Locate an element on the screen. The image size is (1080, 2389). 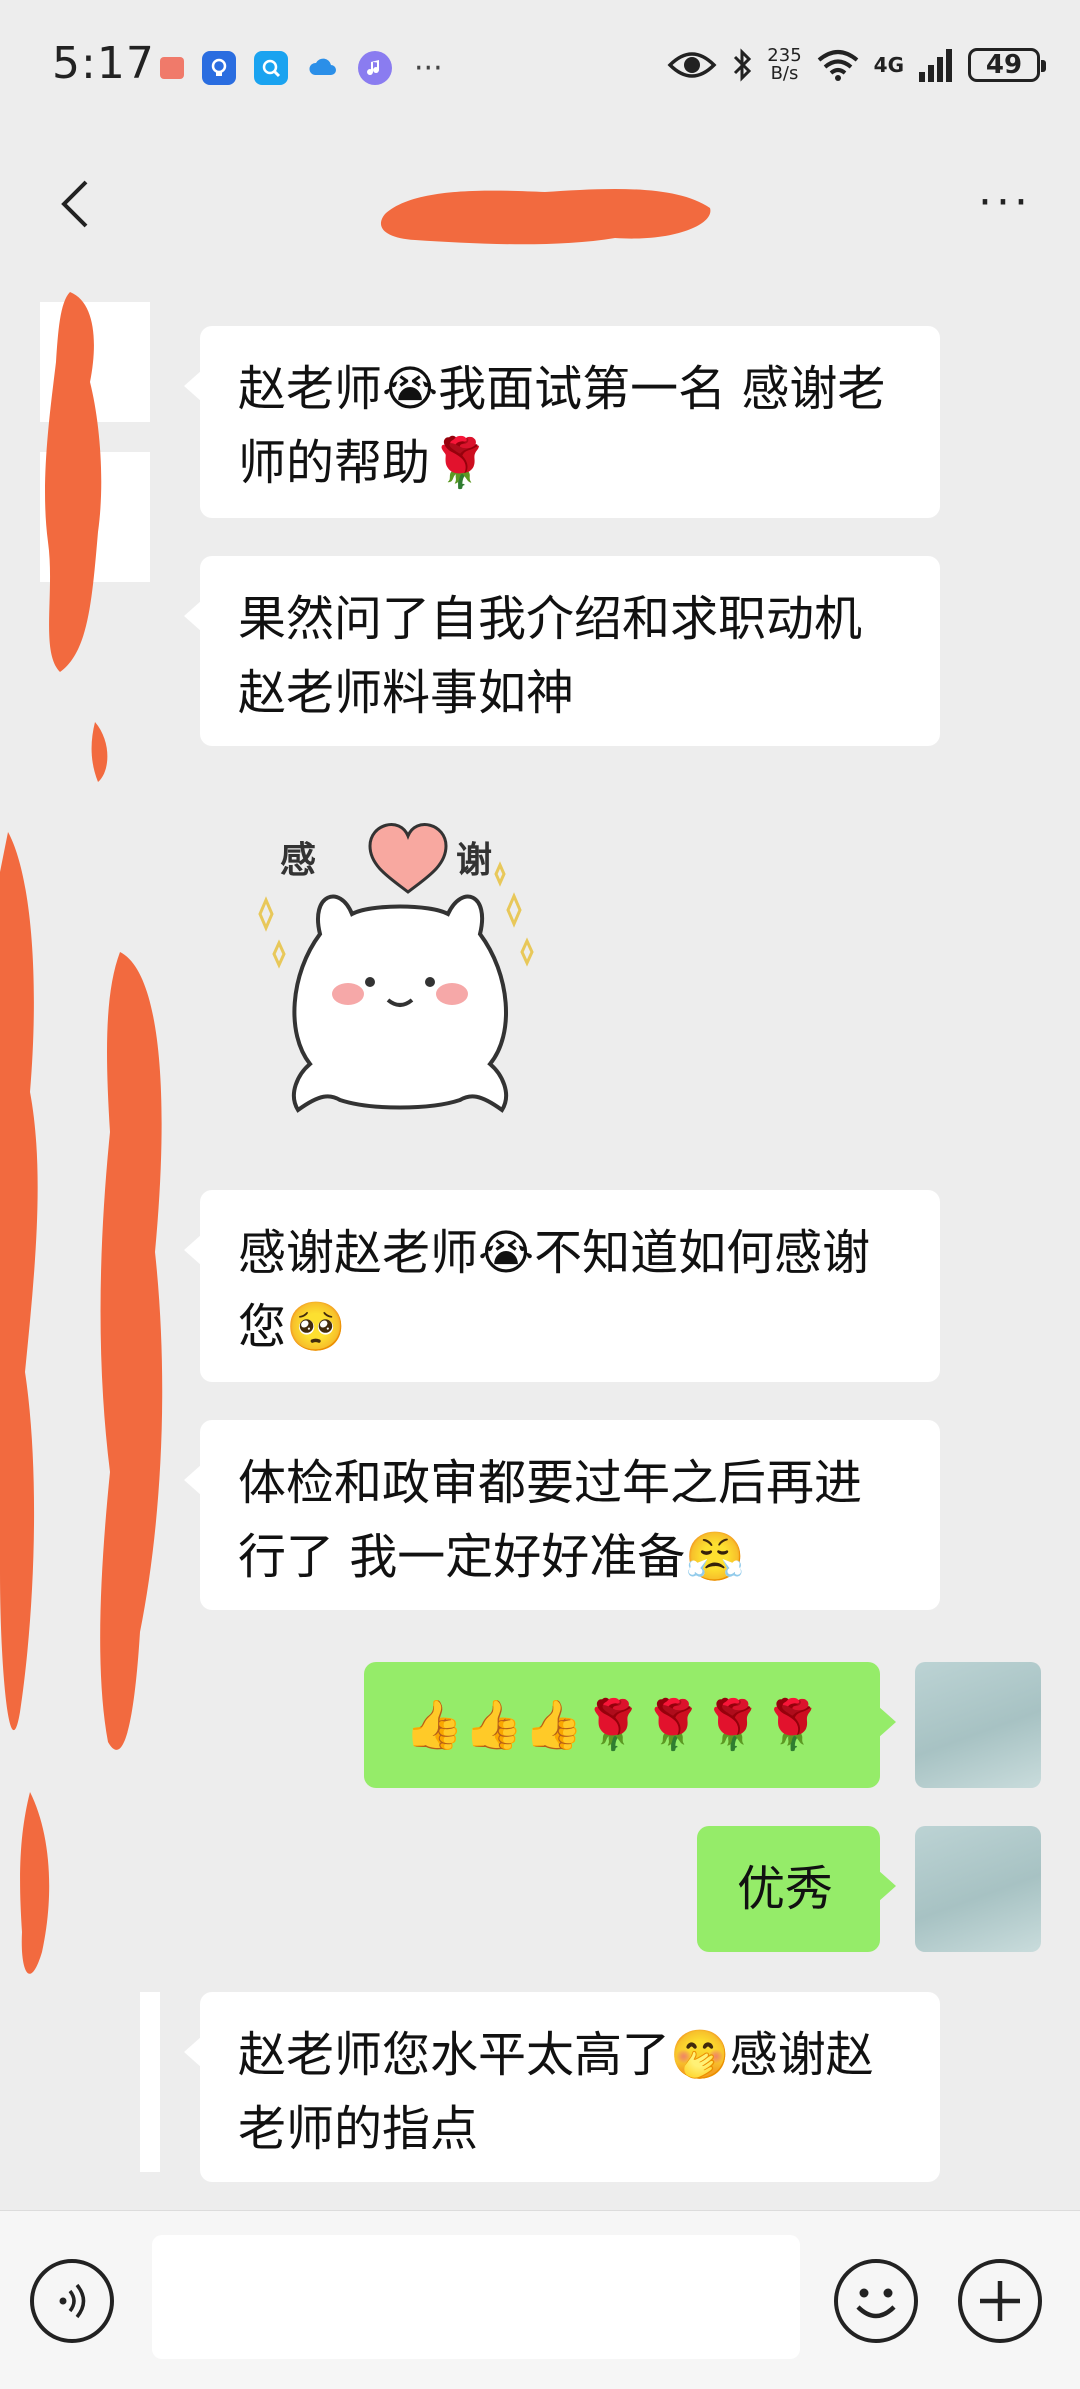
status-bar: 5:17 ··· 235 B/s 4G 49 is located at coordinates (540, 70).